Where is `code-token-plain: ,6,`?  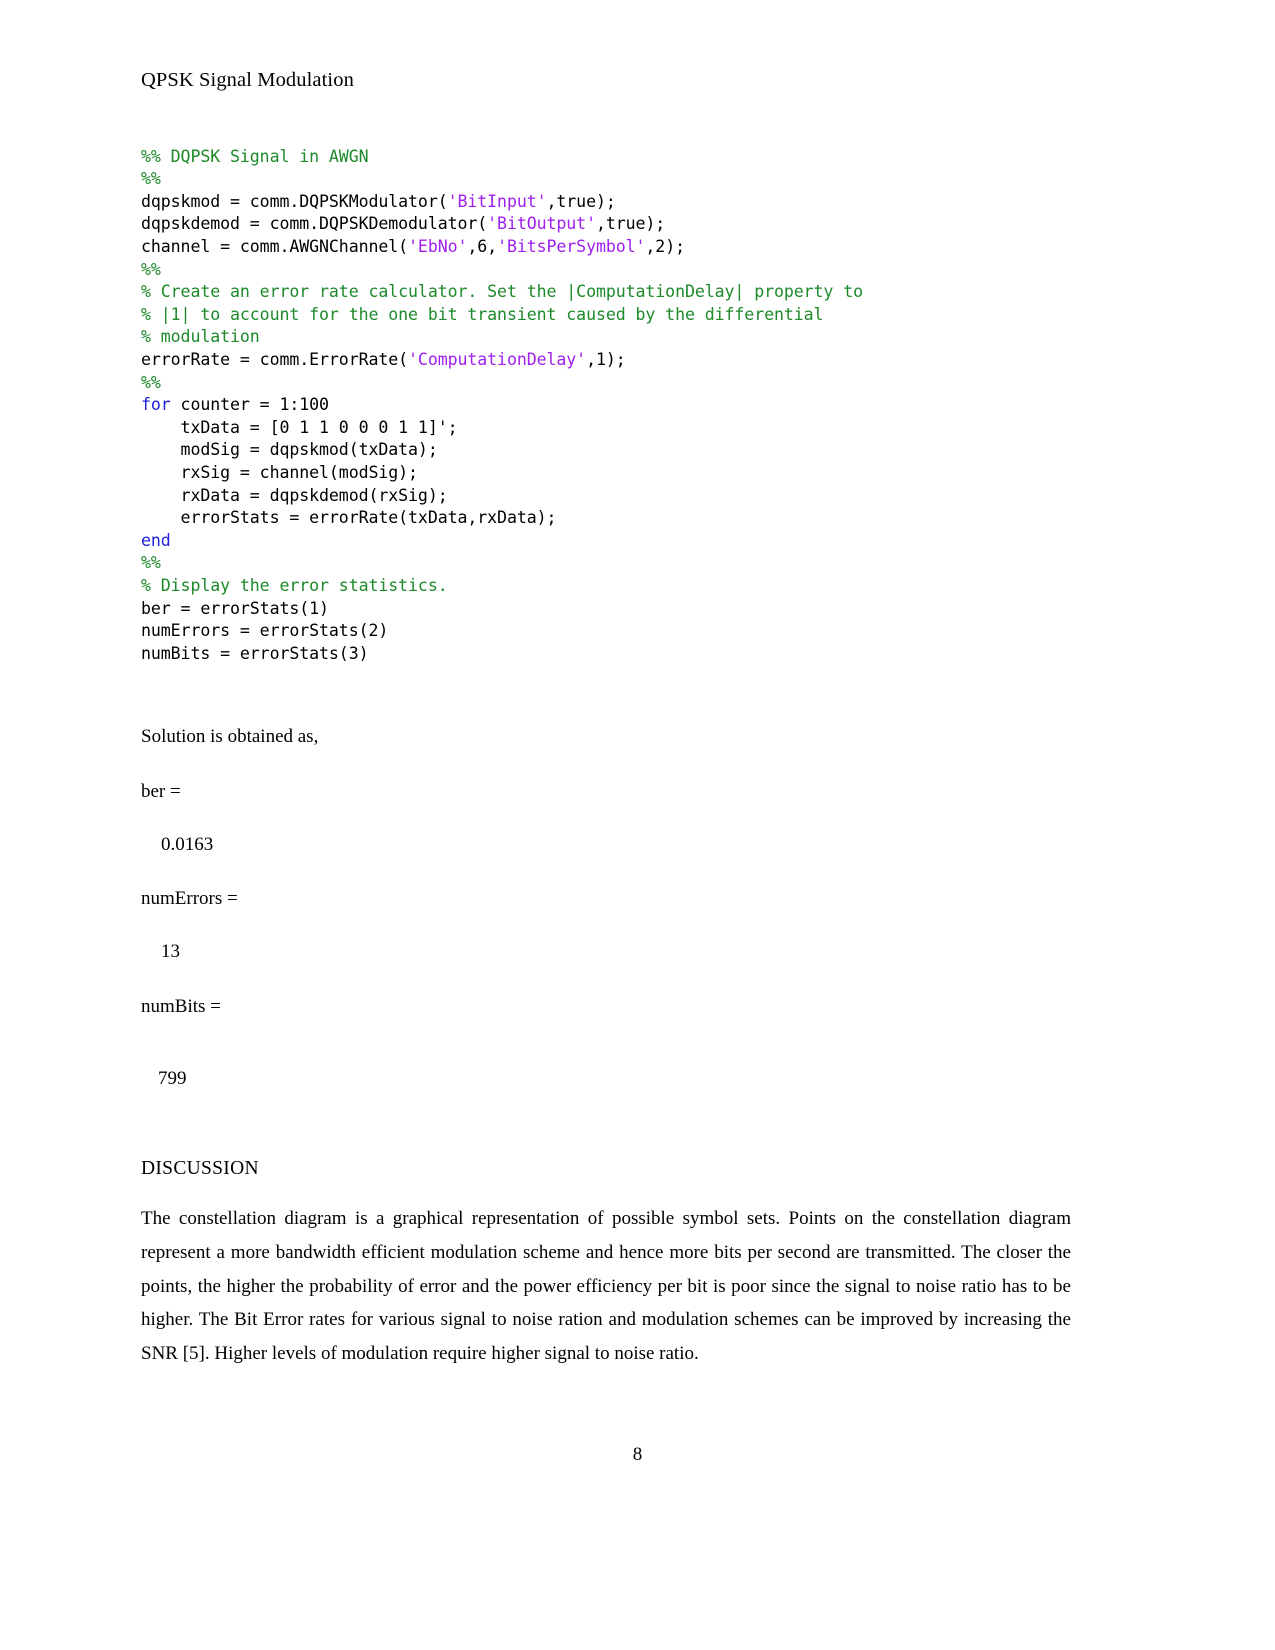 code-token-plain: ,6, is located at coordinates (482, 246).